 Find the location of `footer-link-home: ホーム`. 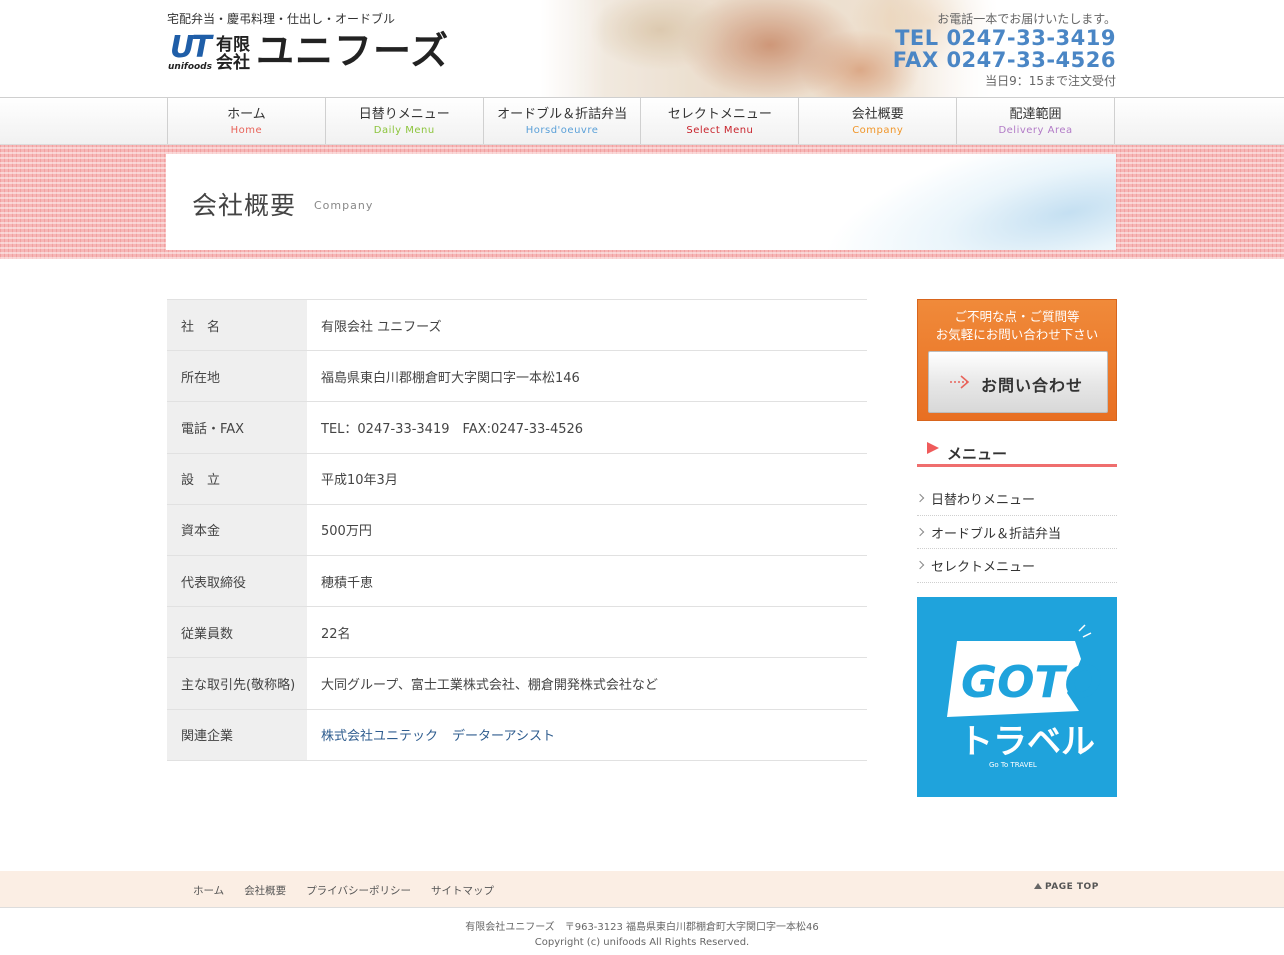

footer-link-home: ホーム is located at coordinates (208, 890).